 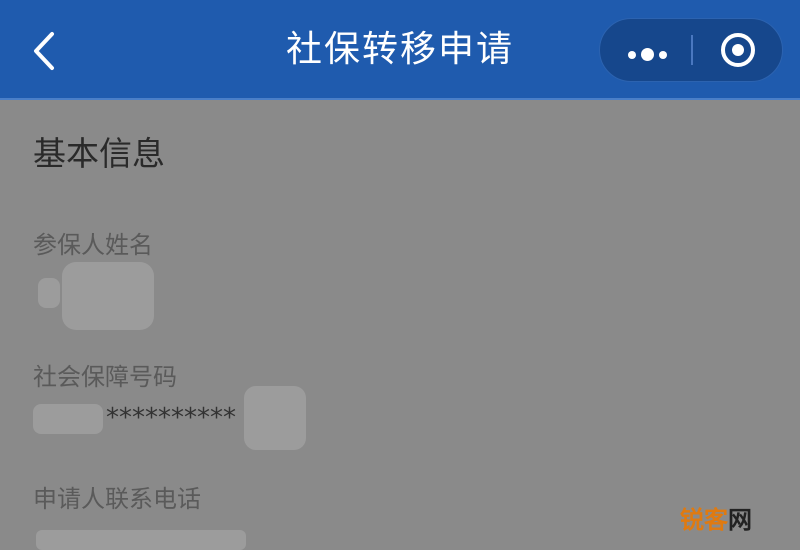 What do you see at coordinates (99, 153) in the screenshot?
I see `section-title: 基本信息` at bounding box center [99, 153].